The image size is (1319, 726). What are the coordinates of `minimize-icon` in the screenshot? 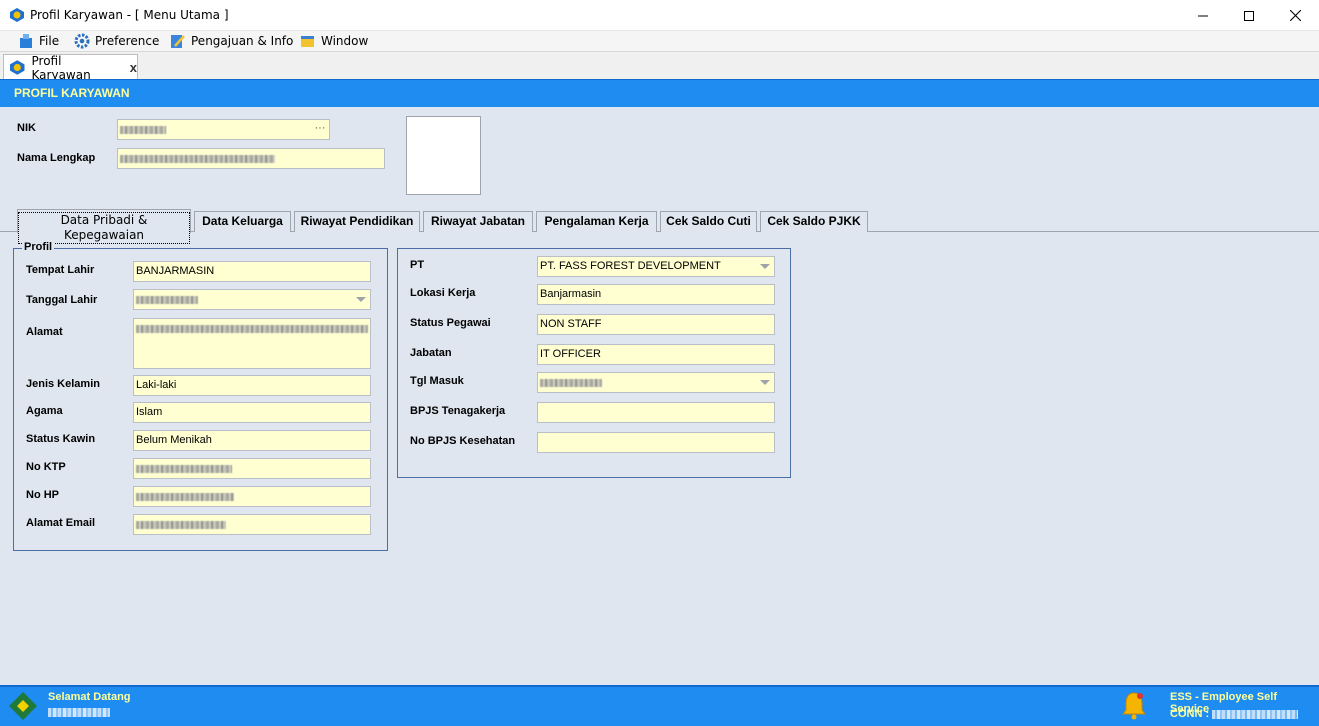 It's located at (1203, 15).